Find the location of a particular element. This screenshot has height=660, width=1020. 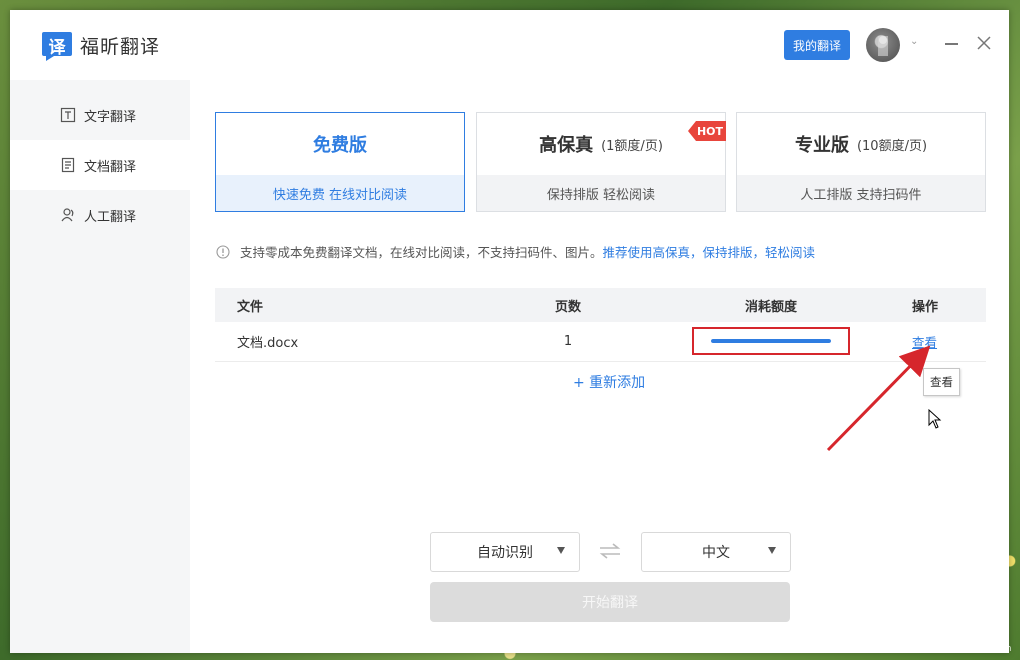

notice-text: 支持零成本免费翻译文档，在线对比阅读，不支持扫码件、图片。 is located at coordinates (421, 252).